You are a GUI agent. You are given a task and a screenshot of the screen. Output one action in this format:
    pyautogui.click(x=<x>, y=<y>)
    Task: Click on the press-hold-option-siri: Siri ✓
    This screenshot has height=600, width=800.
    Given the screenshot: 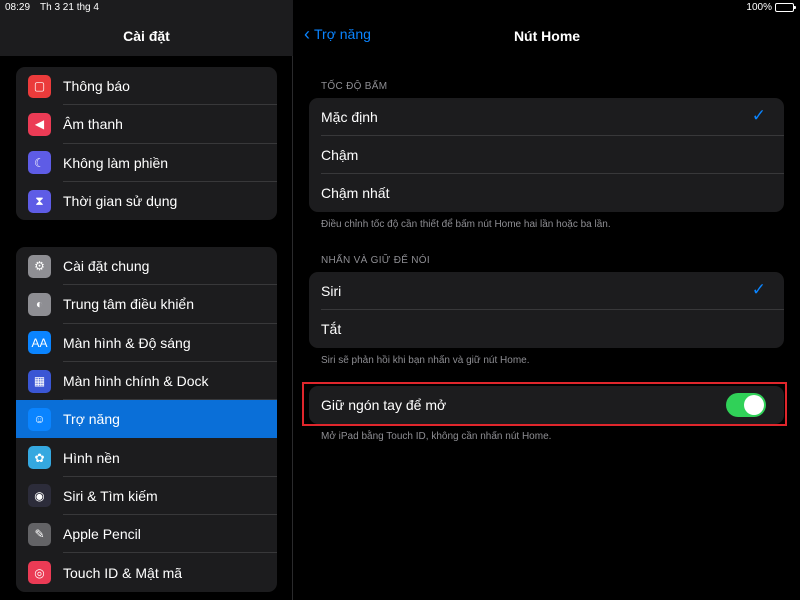 What is the action you would take?
    pyautogui.click(x=546, y=291)
    